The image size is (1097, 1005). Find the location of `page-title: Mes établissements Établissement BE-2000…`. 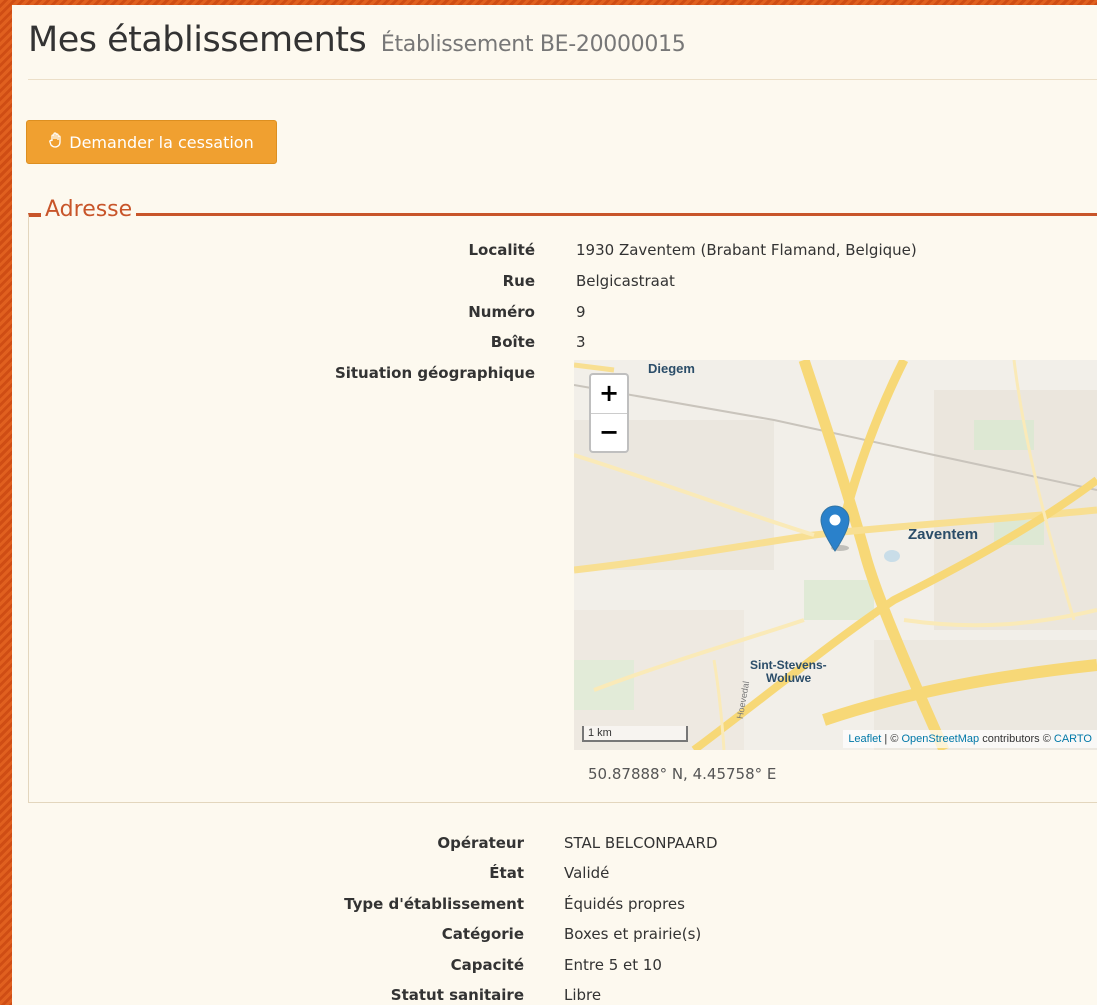

page-title: Mes établissements Établissement BE-2000… is located at coordinates (562, 42).